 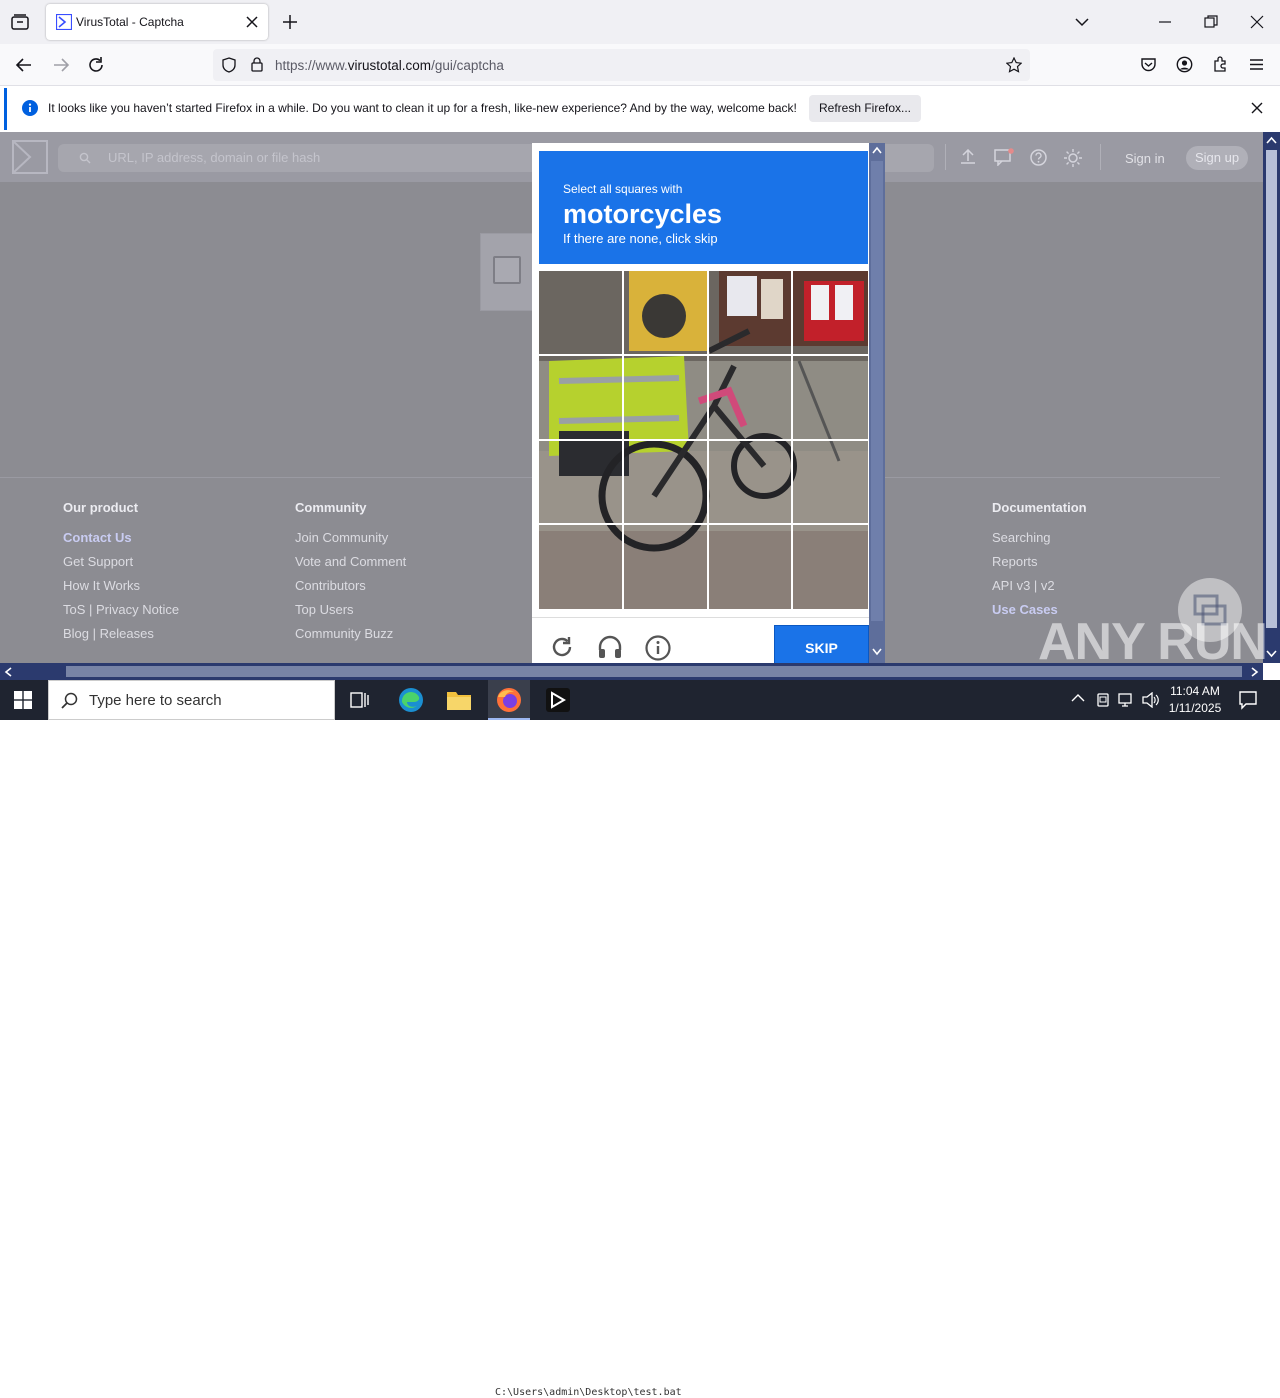 I want to click on network-icon, so click(x=1127, y=700).